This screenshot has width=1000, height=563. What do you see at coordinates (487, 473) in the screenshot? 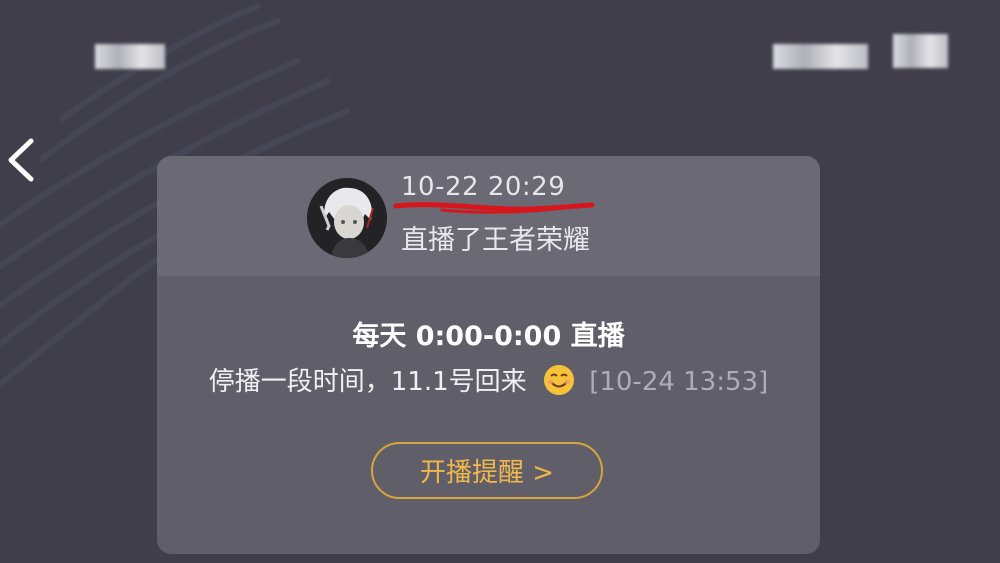
I see `live-reminder-label: 开播提醒 >` at bounding box center [487, 473].